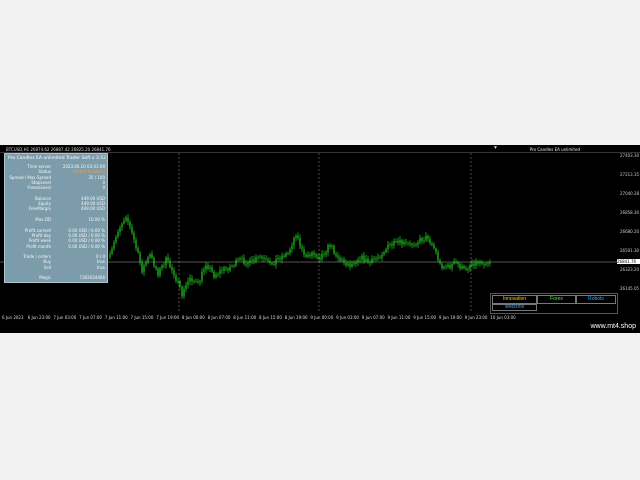 This screenshot has height=480, width=640. What do you see at coordinates (630, 288) in the screenshot?
I see `price-tick: 26145.05` at bounding box center [630, 288].